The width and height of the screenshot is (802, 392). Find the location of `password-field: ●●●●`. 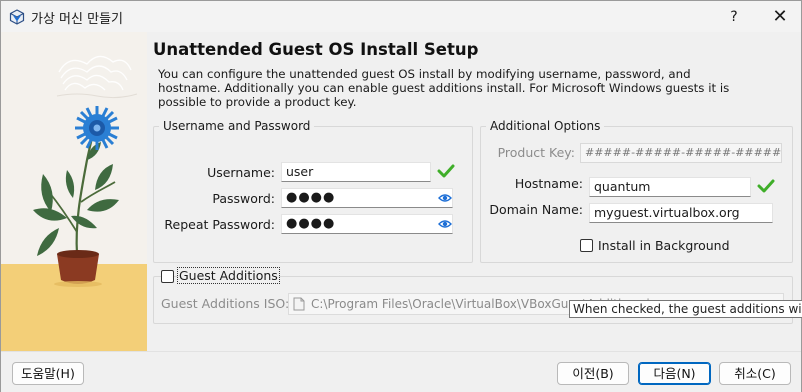

password-field: ●●●● is located at coordinates (367, 198).